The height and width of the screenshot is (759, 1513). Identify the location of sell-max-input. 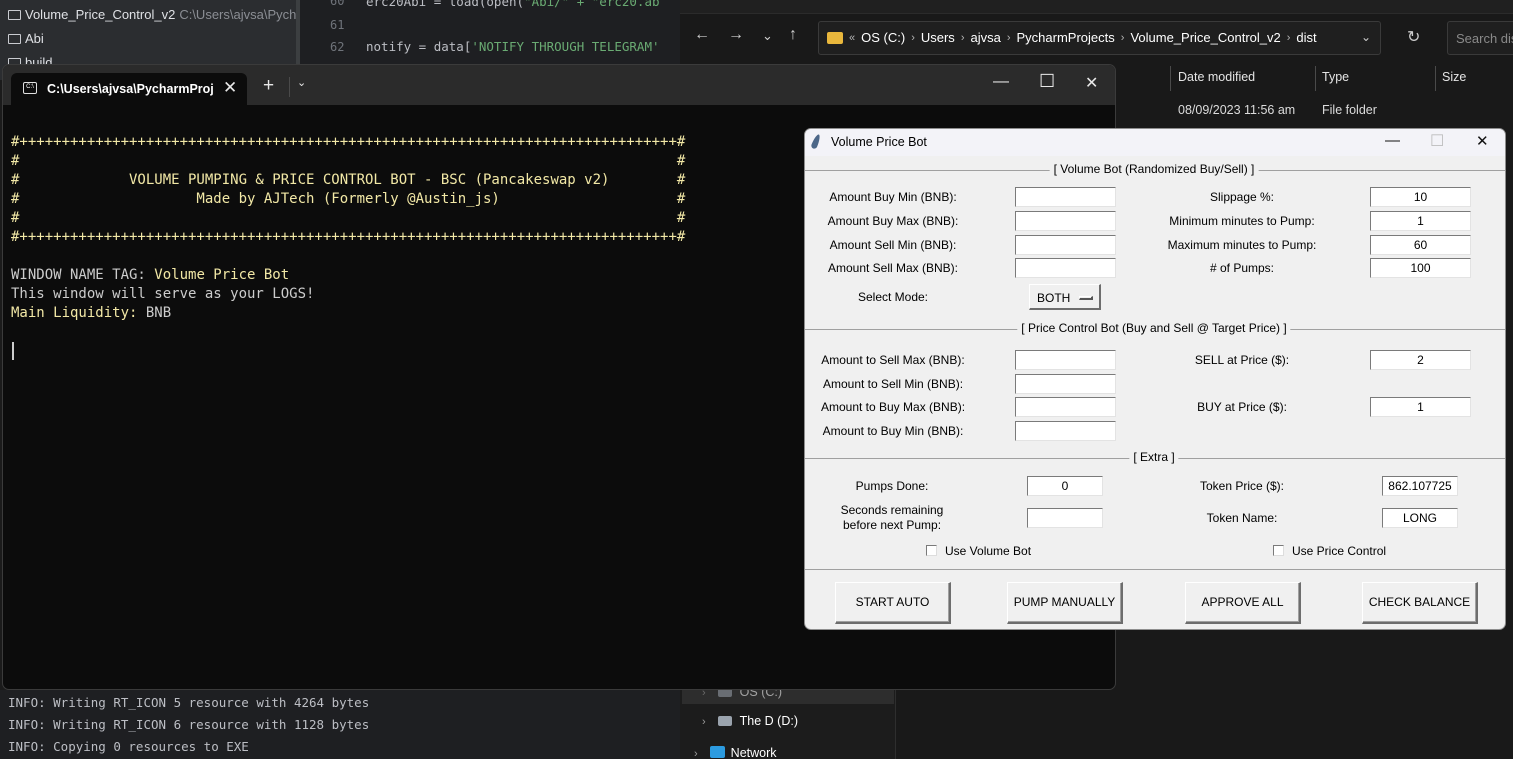
(1065, 360).